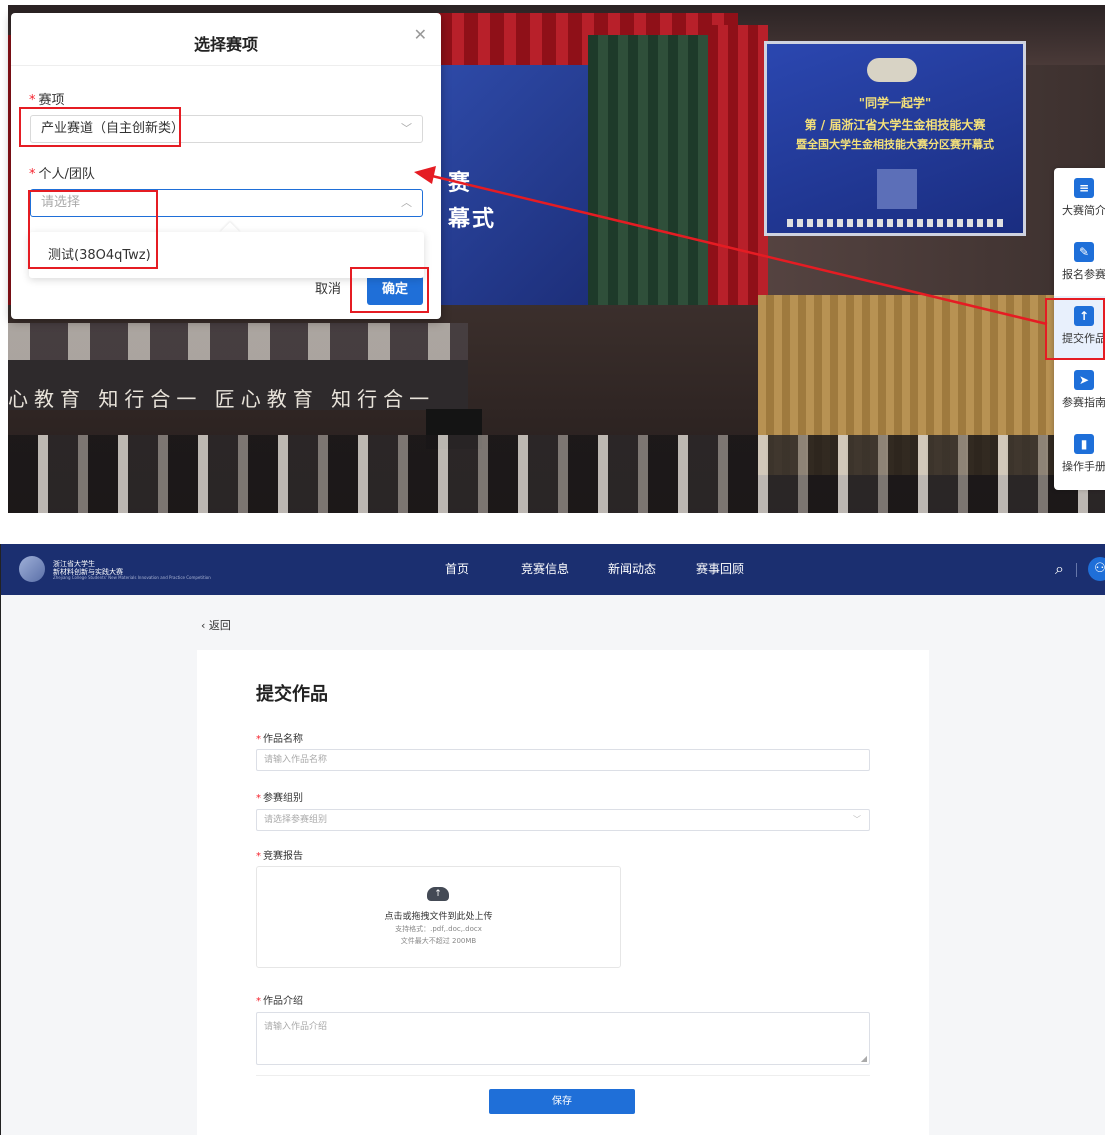 The image size is (1105, 1135). I want to click on group-label: * 参赛组别, so click(279, 798).